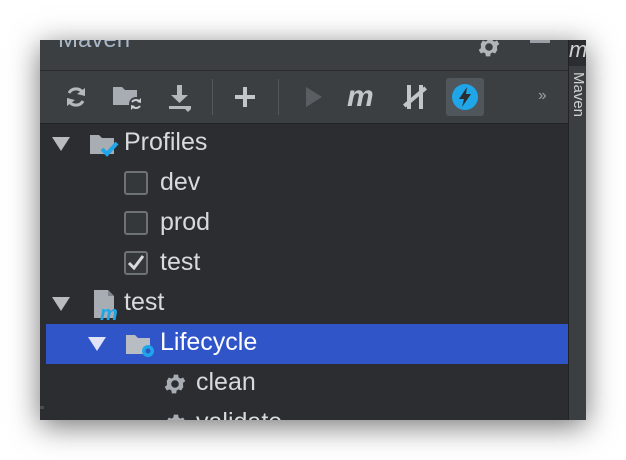 The image size is (626, 460). Describe the element at coordinates (140, 346) in the screenshot. I see `lifecycle-folder-icon` at that location.